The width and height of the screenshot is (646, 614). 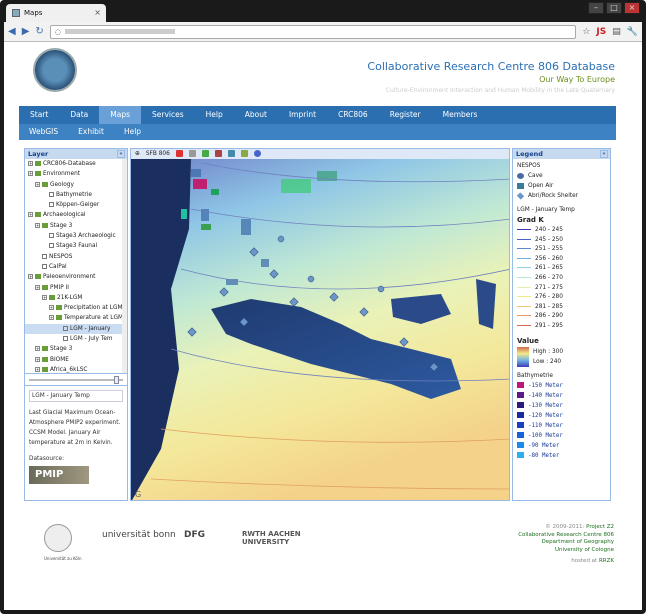 I want to click on tree-node: + BIOME, so click(x=76, y=360).